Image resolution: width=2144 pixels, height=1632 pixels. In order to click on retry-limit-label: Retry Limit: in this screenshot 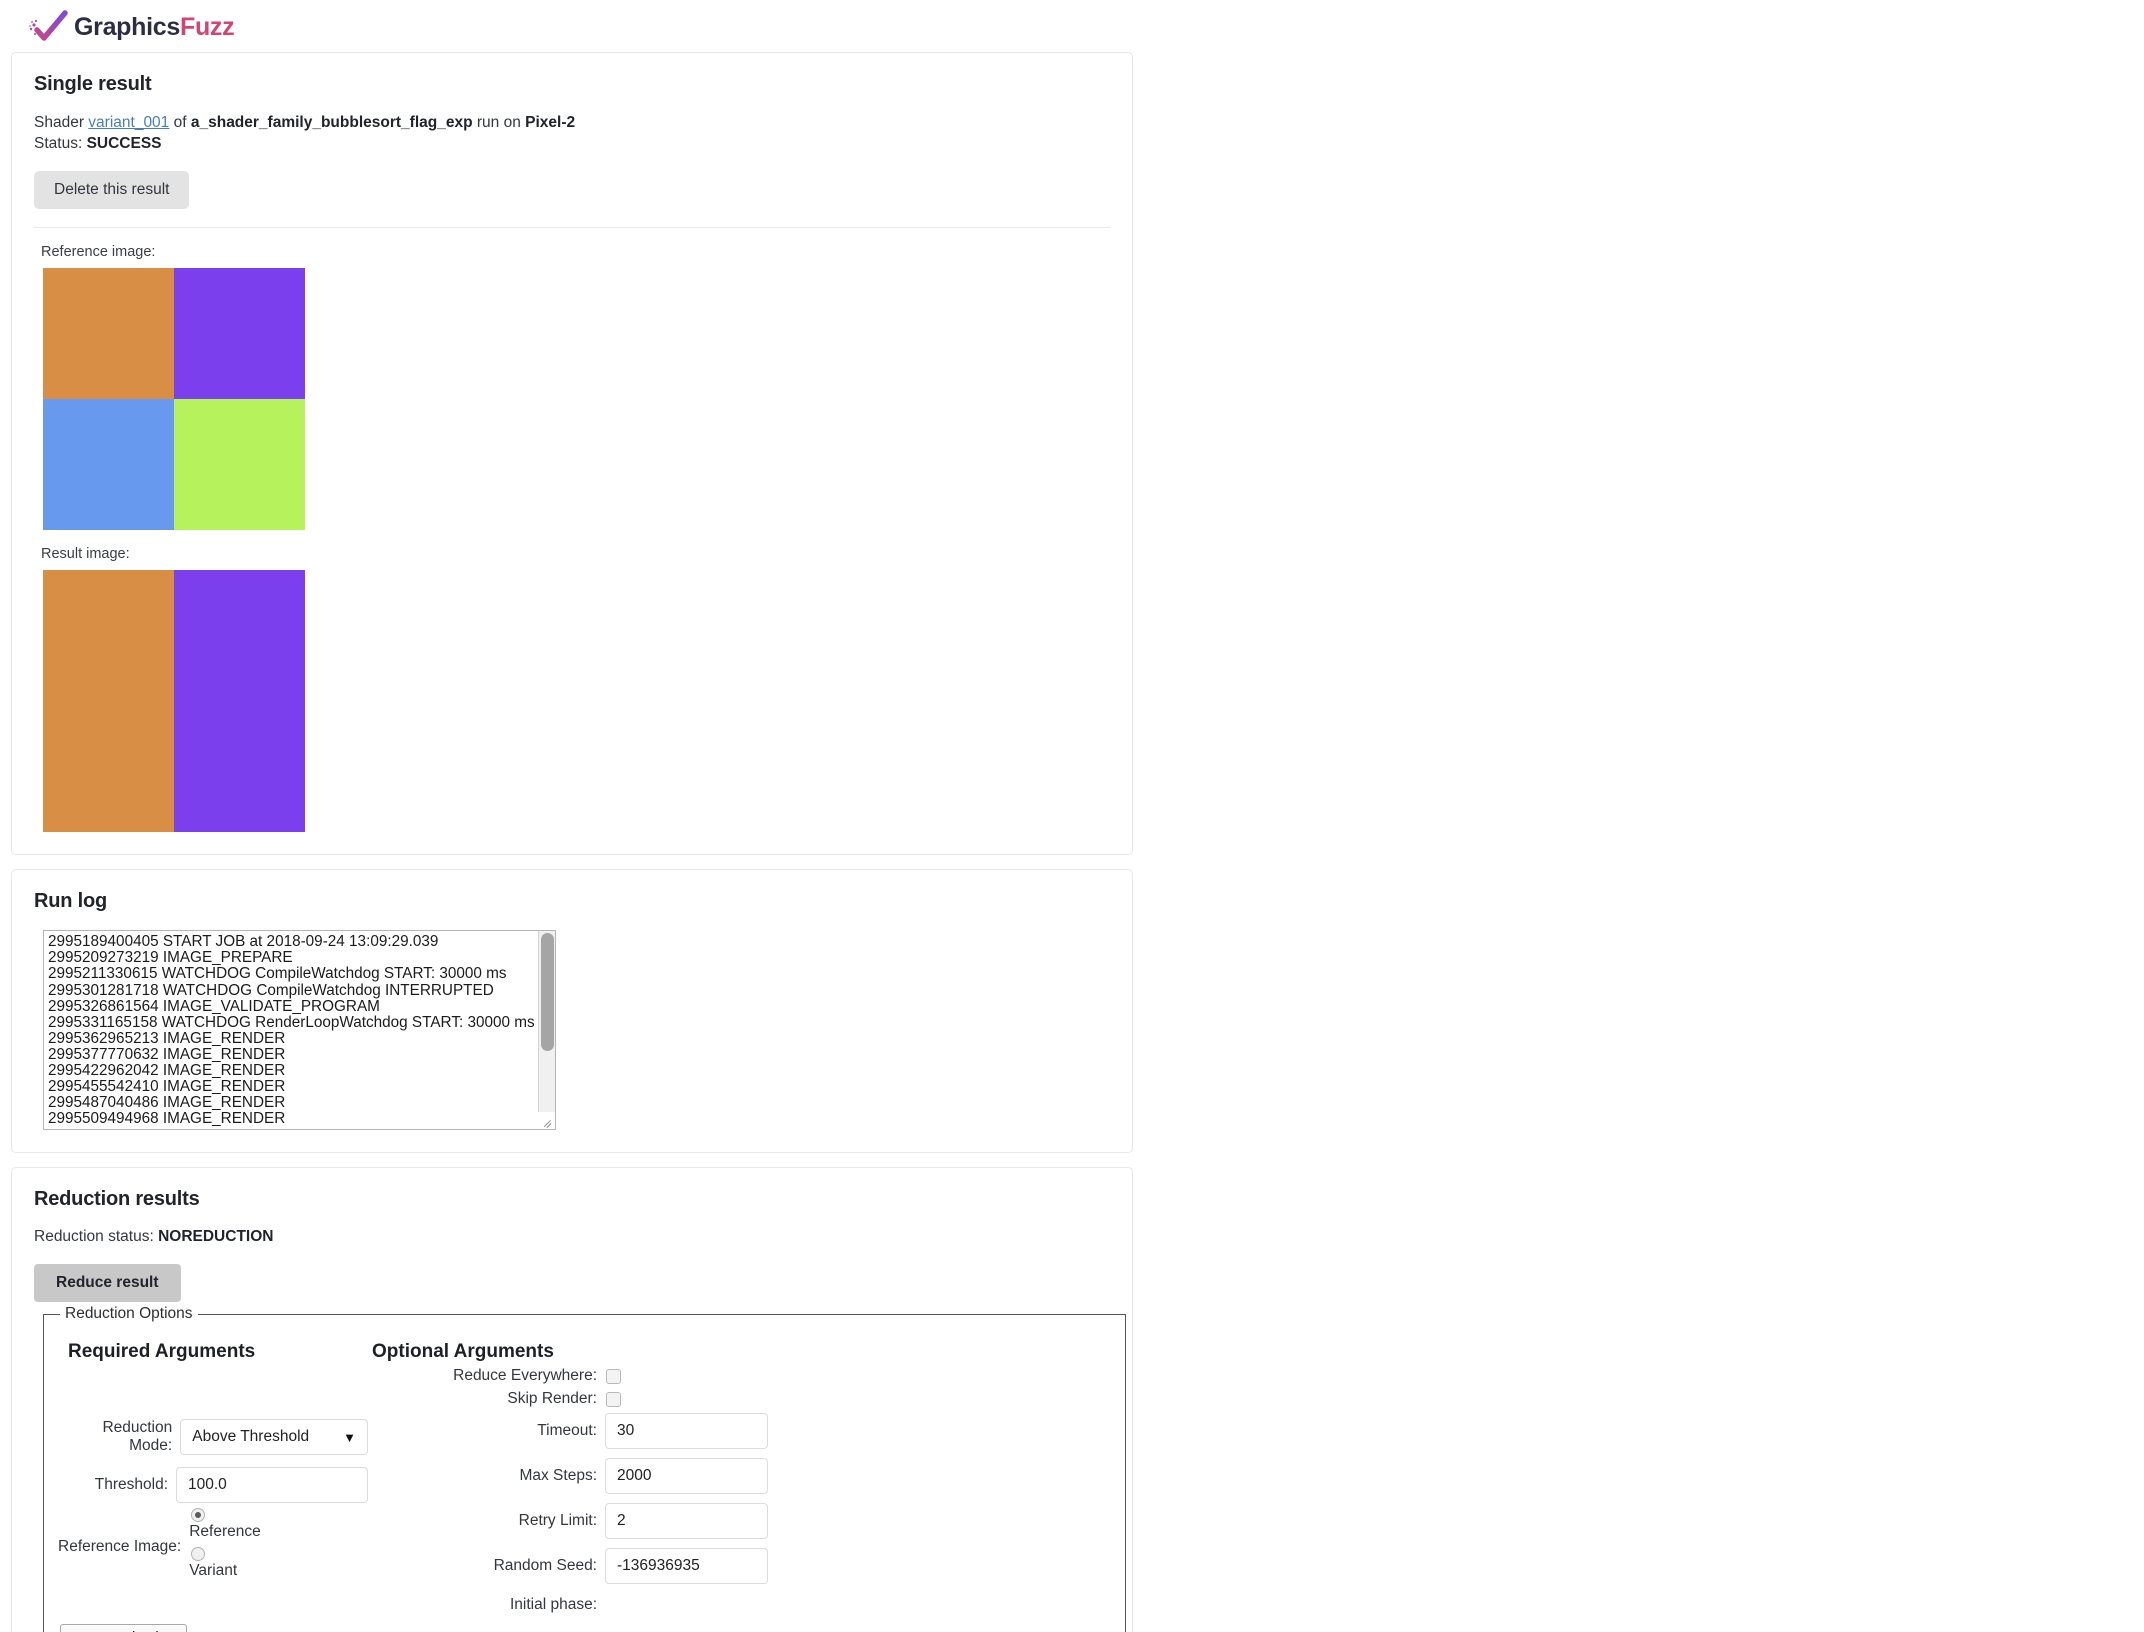, I will do `click(557, 1521)`.